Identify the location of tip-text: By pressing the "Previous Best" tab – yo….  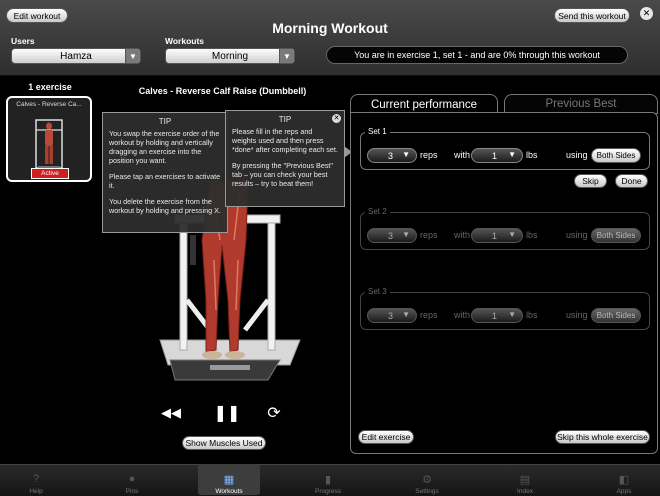
(282, 174).